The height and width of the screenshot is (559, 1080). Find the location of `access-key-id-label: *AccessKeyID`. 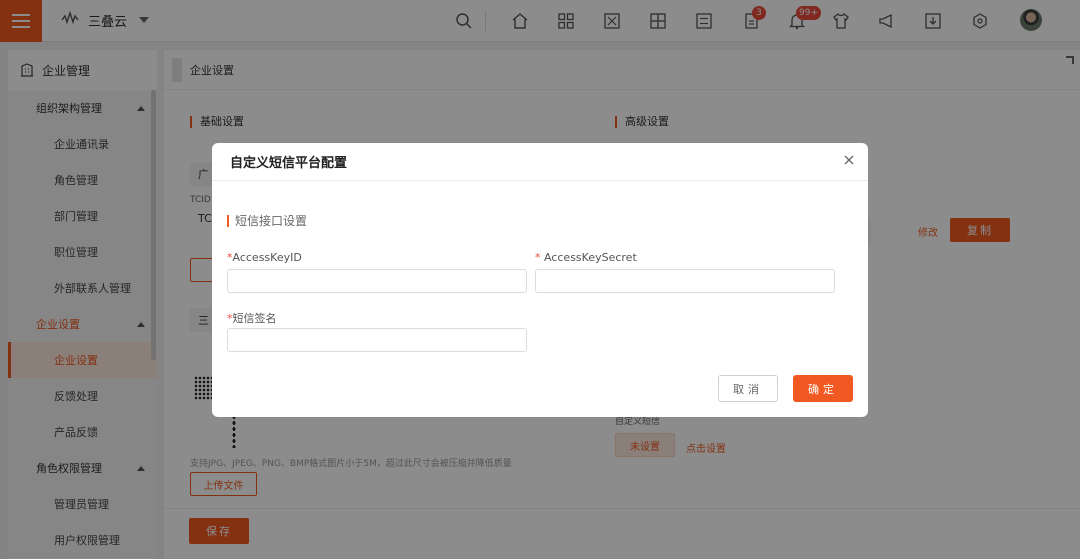

access-key-id-label: *AccessKeyID is located at coordinates (264, 257).